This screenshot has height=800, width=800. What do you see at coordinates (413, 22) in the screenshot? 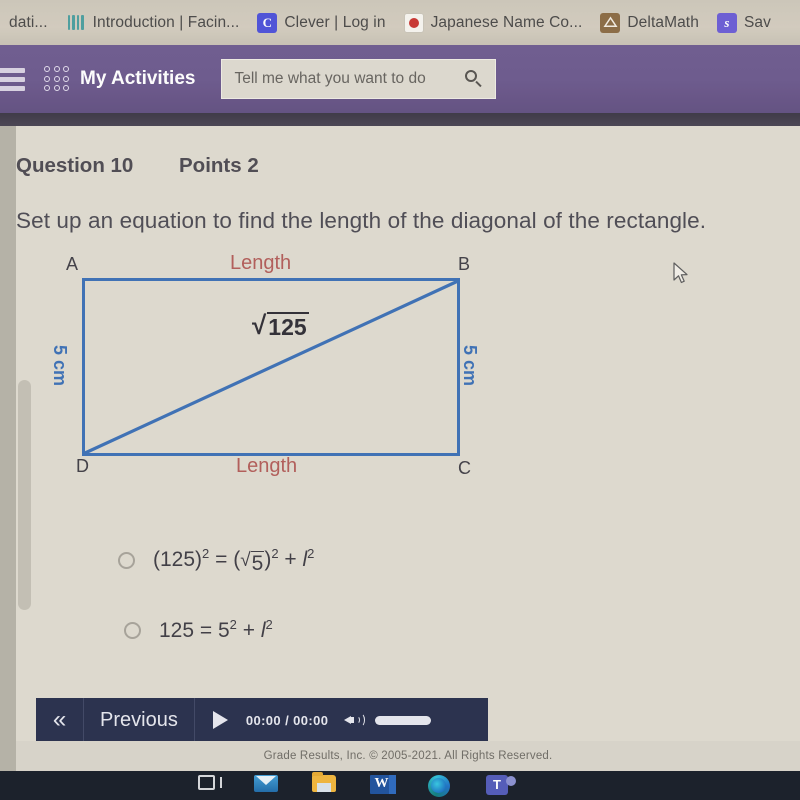
I see `japan-flag-icon` at bounding box center [413, 22].